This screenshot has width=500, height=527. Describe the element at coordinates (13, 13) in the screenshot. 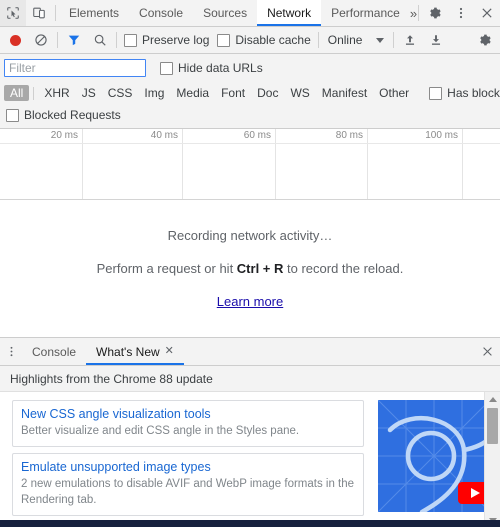

I see `inspect-cursor-icon` at that location.